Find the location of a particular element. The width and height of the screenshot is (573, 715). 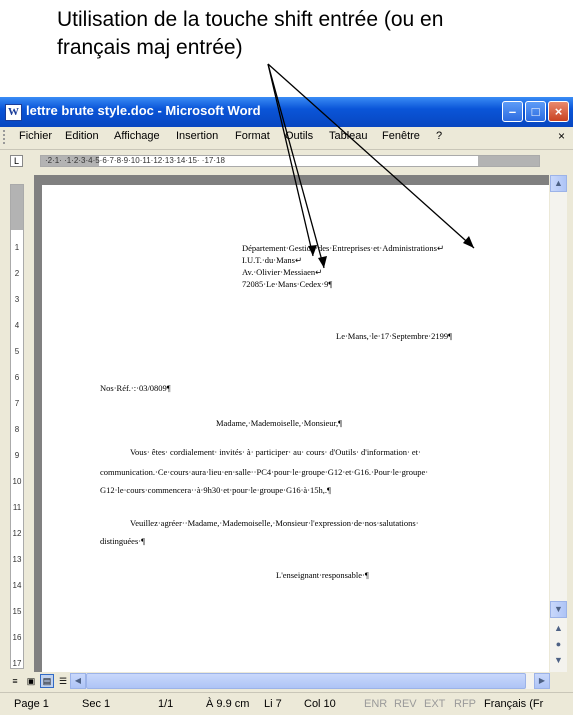

scroll-left-icon: ◀ is located at coordinates (78, 680).